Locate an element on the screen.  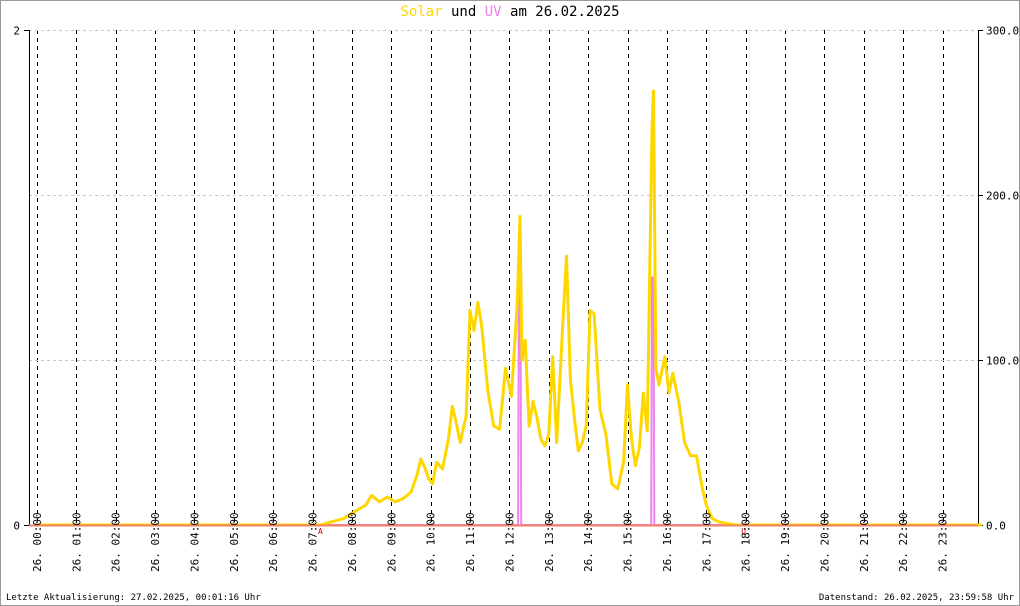
x-tick-label: 26. 00:00 is located at coordinates (37, 542).